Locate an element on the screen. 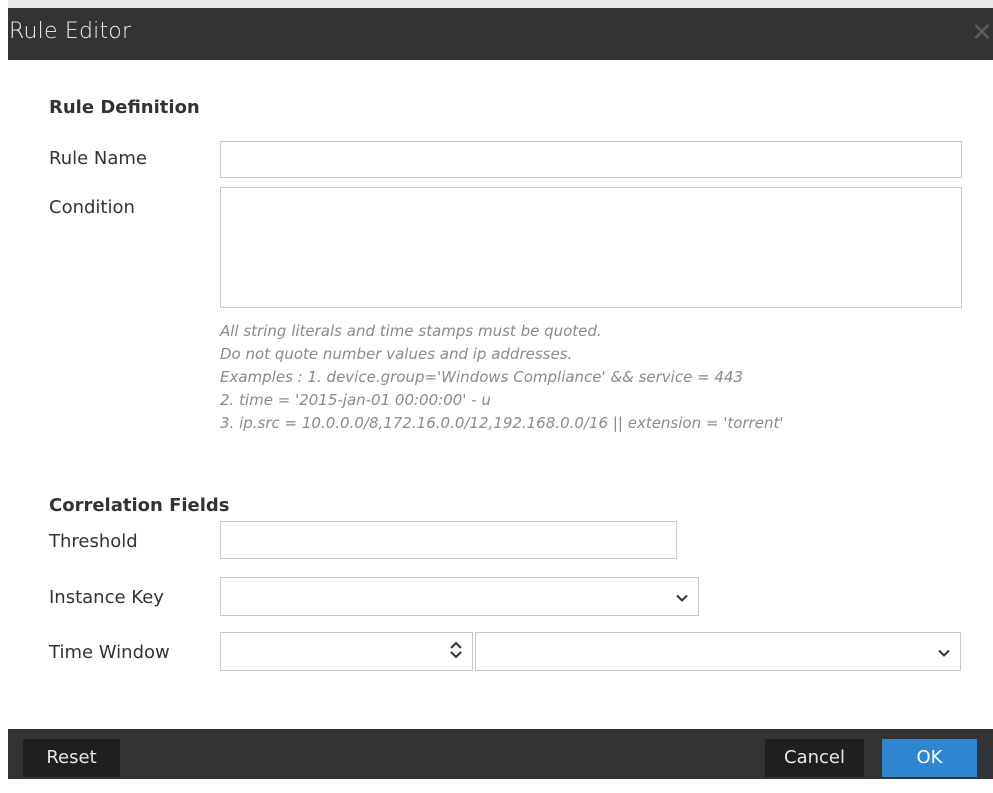 This screenshot has width=993, height=793. instance-key-label: Instance Key is located at coordinates (106, 597).